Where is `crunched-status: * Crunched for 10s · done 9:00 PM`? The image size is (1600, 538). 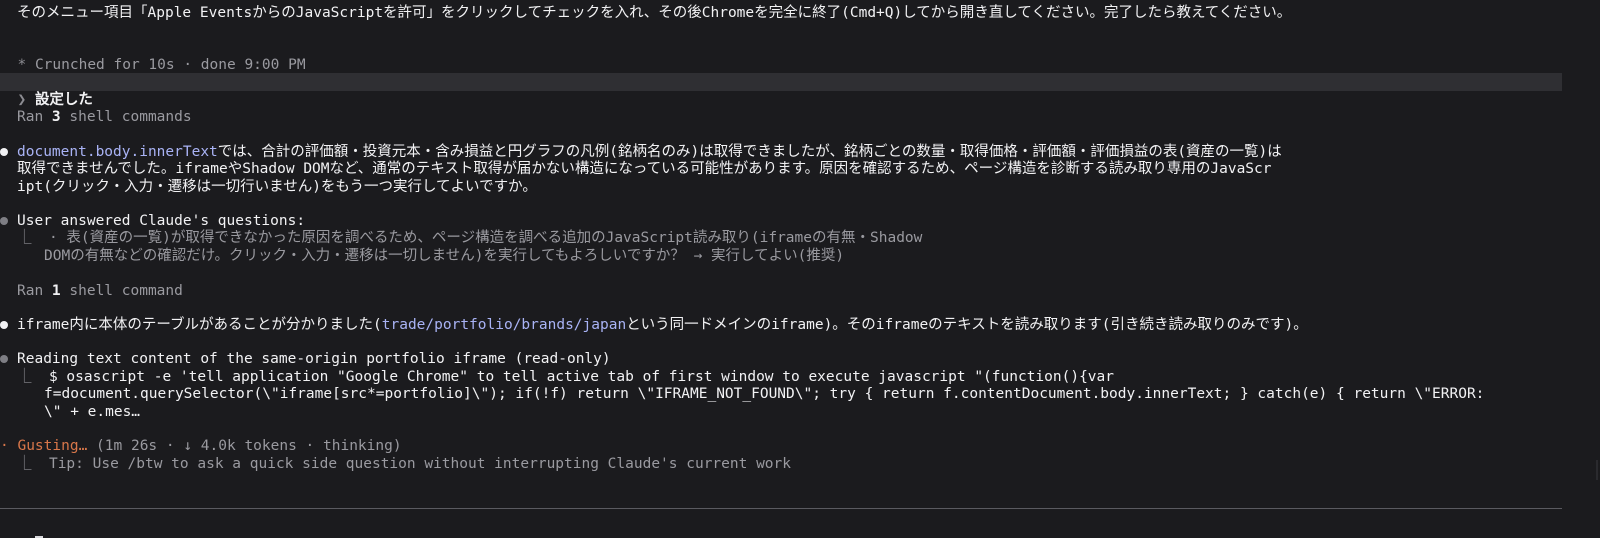 crunched-status: * Crunched for 10s · done 9:00 PM is located at coordinates (152, 55).